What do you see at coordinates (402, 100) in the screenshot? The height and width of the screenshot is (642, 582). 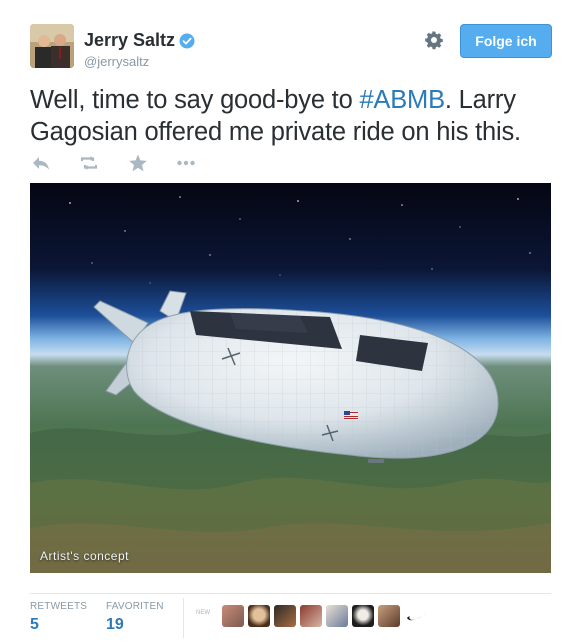 I see `hashtag-link: #ABMB` at bounding box center [402, 100].